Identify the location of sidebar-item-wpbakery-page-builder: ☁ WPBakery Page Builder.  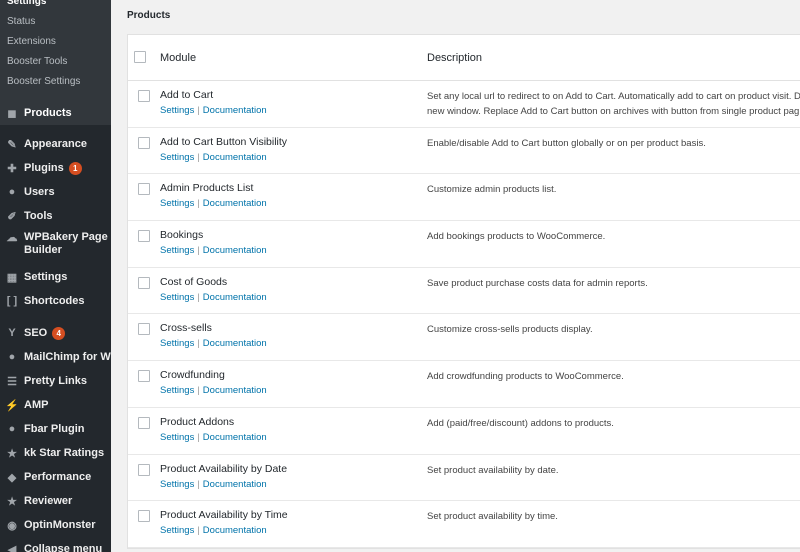
(55, 246).